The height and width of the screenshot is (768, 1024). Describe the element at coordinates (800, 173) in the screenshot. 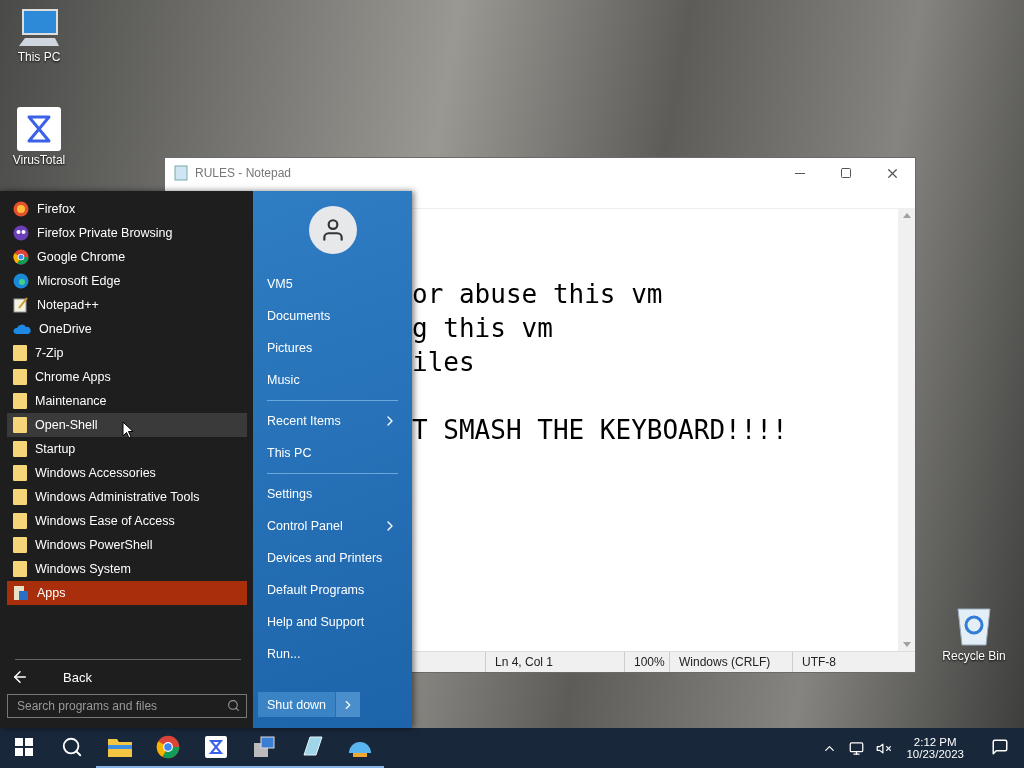

I see `minimize-icon` at that location.